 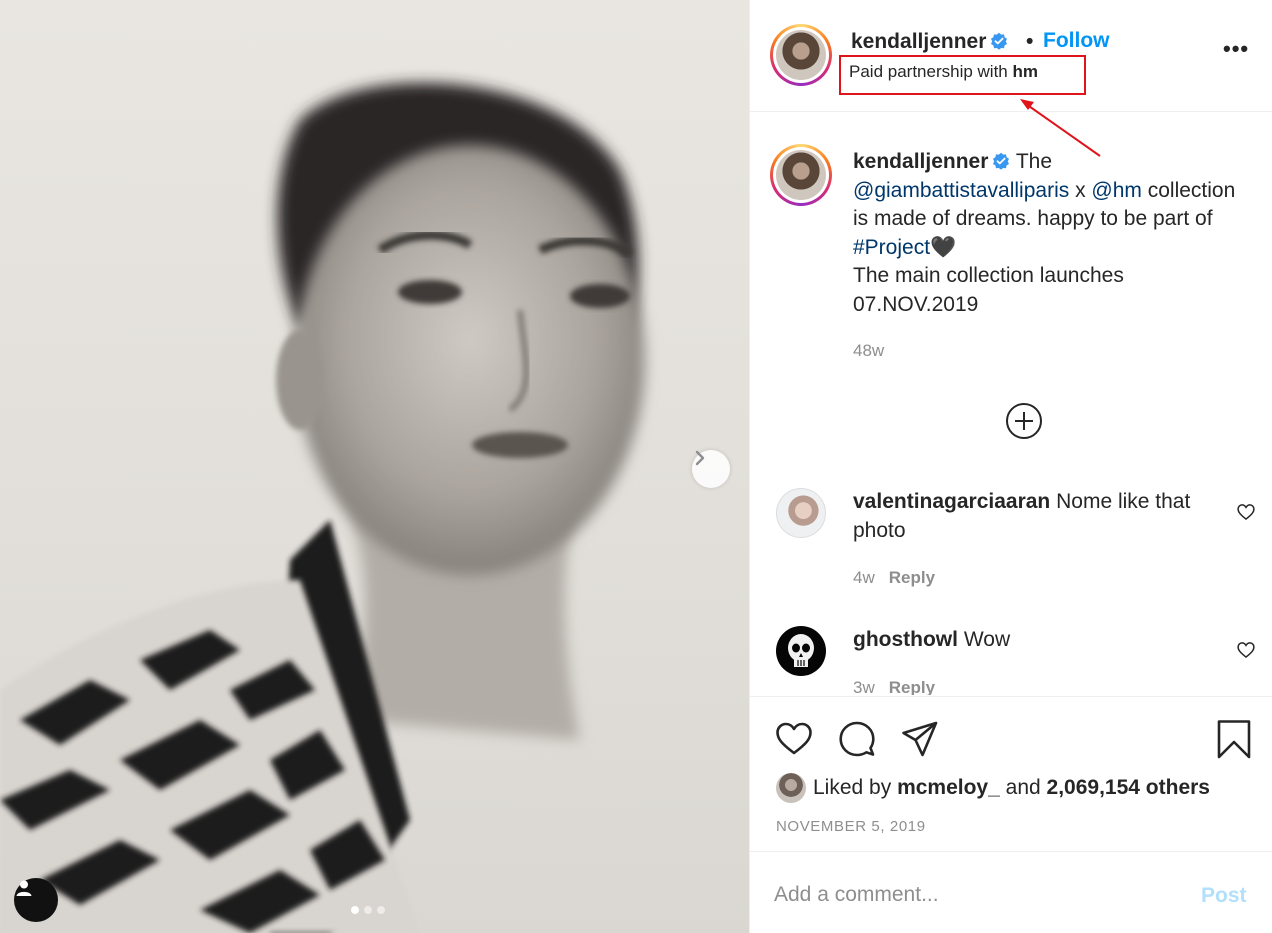 I want to click on add-comment-form: Post, so click(x=1011, y=892).